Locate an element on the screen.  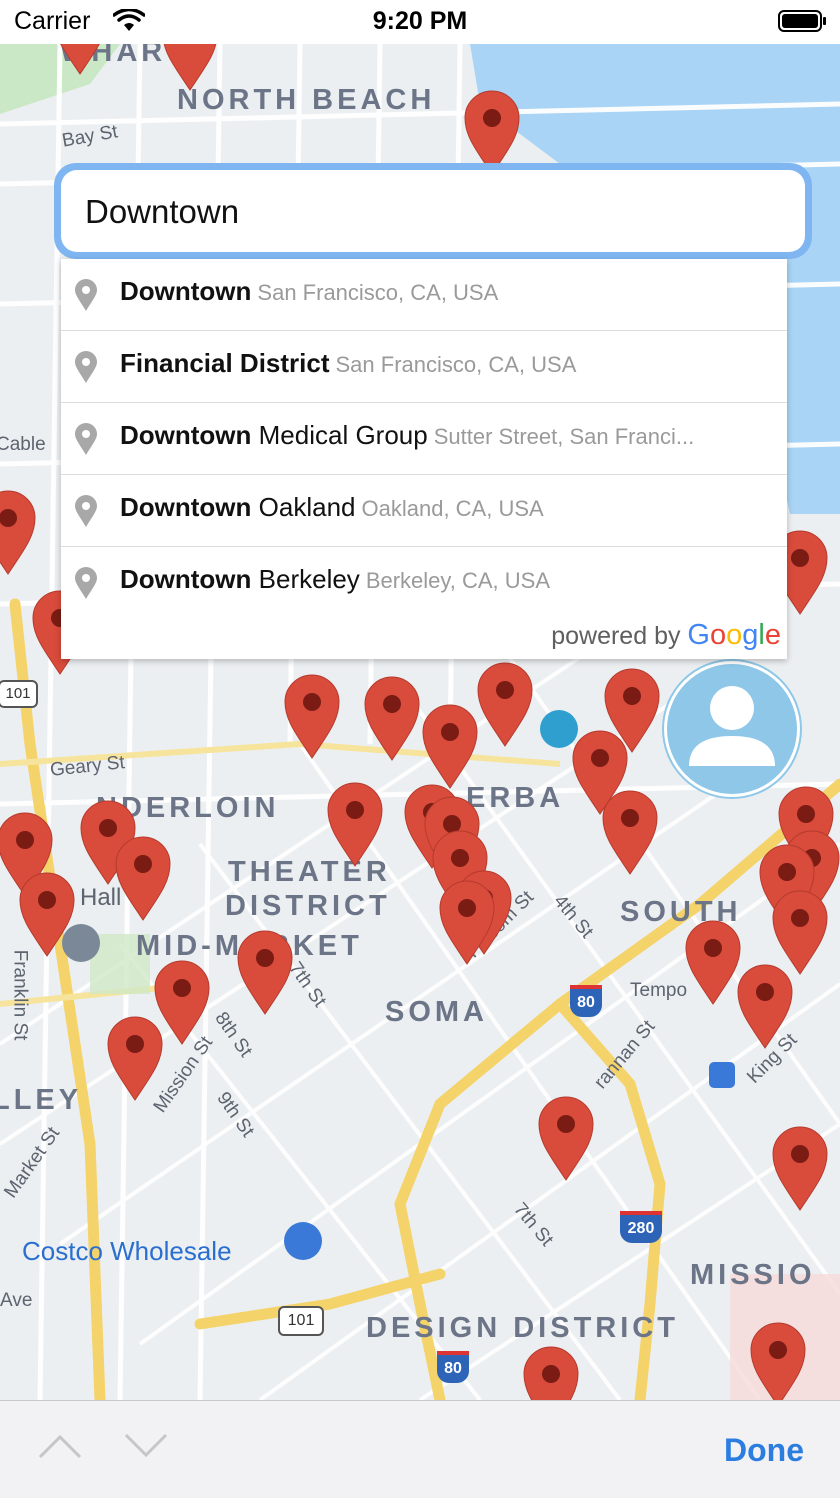
suggestion-item: Downtown Oakland Oakland, CA, USA is located at coordinates (424, 511).